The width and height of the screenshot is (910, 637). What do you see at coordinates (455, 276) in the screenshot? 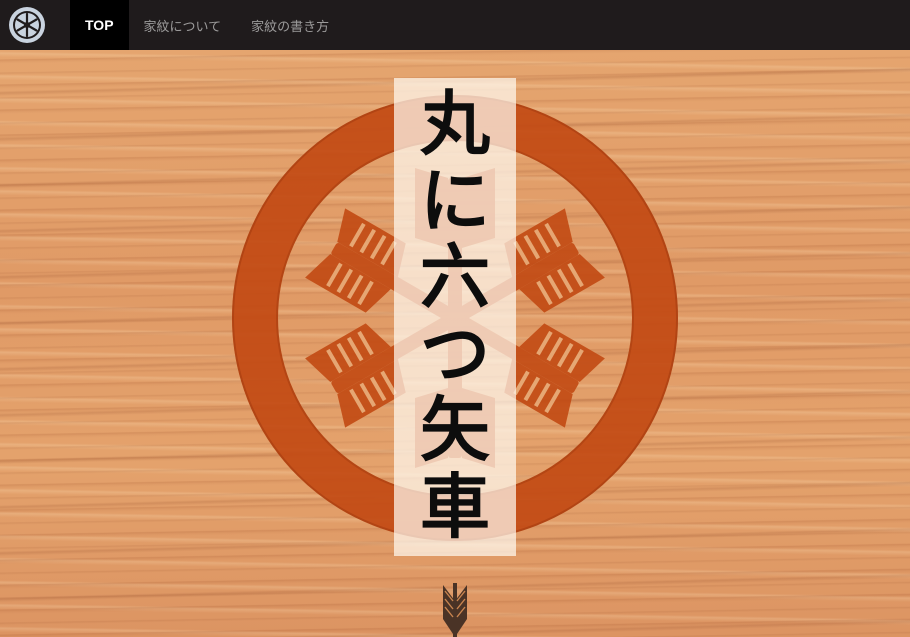
I see `title-char: 六` at bounding box center [455, 276].